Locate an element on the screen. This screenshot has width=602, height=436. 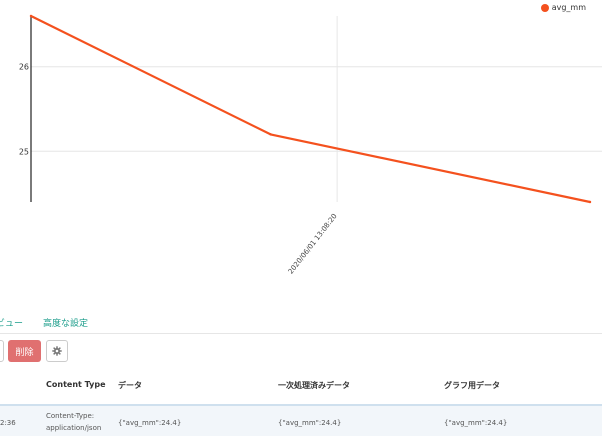
cell-data: {"avg_mm":24.4} is located at coordinates (150, 423).